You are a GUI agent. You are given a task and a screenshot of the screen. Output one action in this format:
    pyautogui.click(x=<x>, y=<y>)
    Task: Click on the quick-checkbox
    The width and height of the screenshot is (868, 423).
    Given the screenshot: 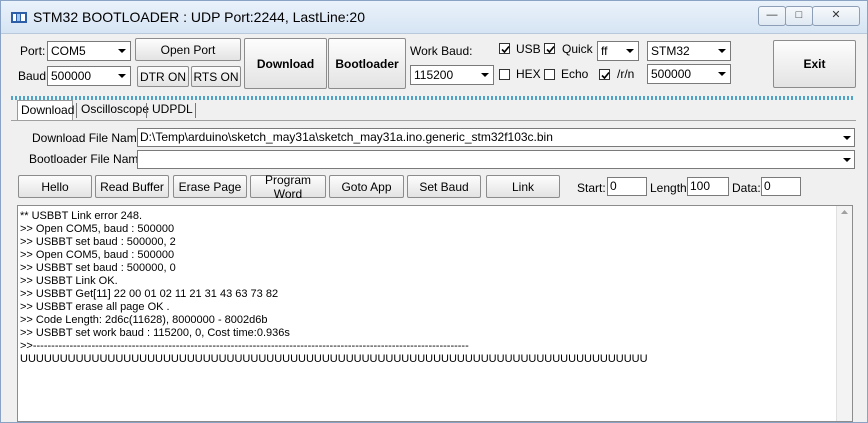 What is the action you would take?
    pyautogui.click(x=549, y=48)
    